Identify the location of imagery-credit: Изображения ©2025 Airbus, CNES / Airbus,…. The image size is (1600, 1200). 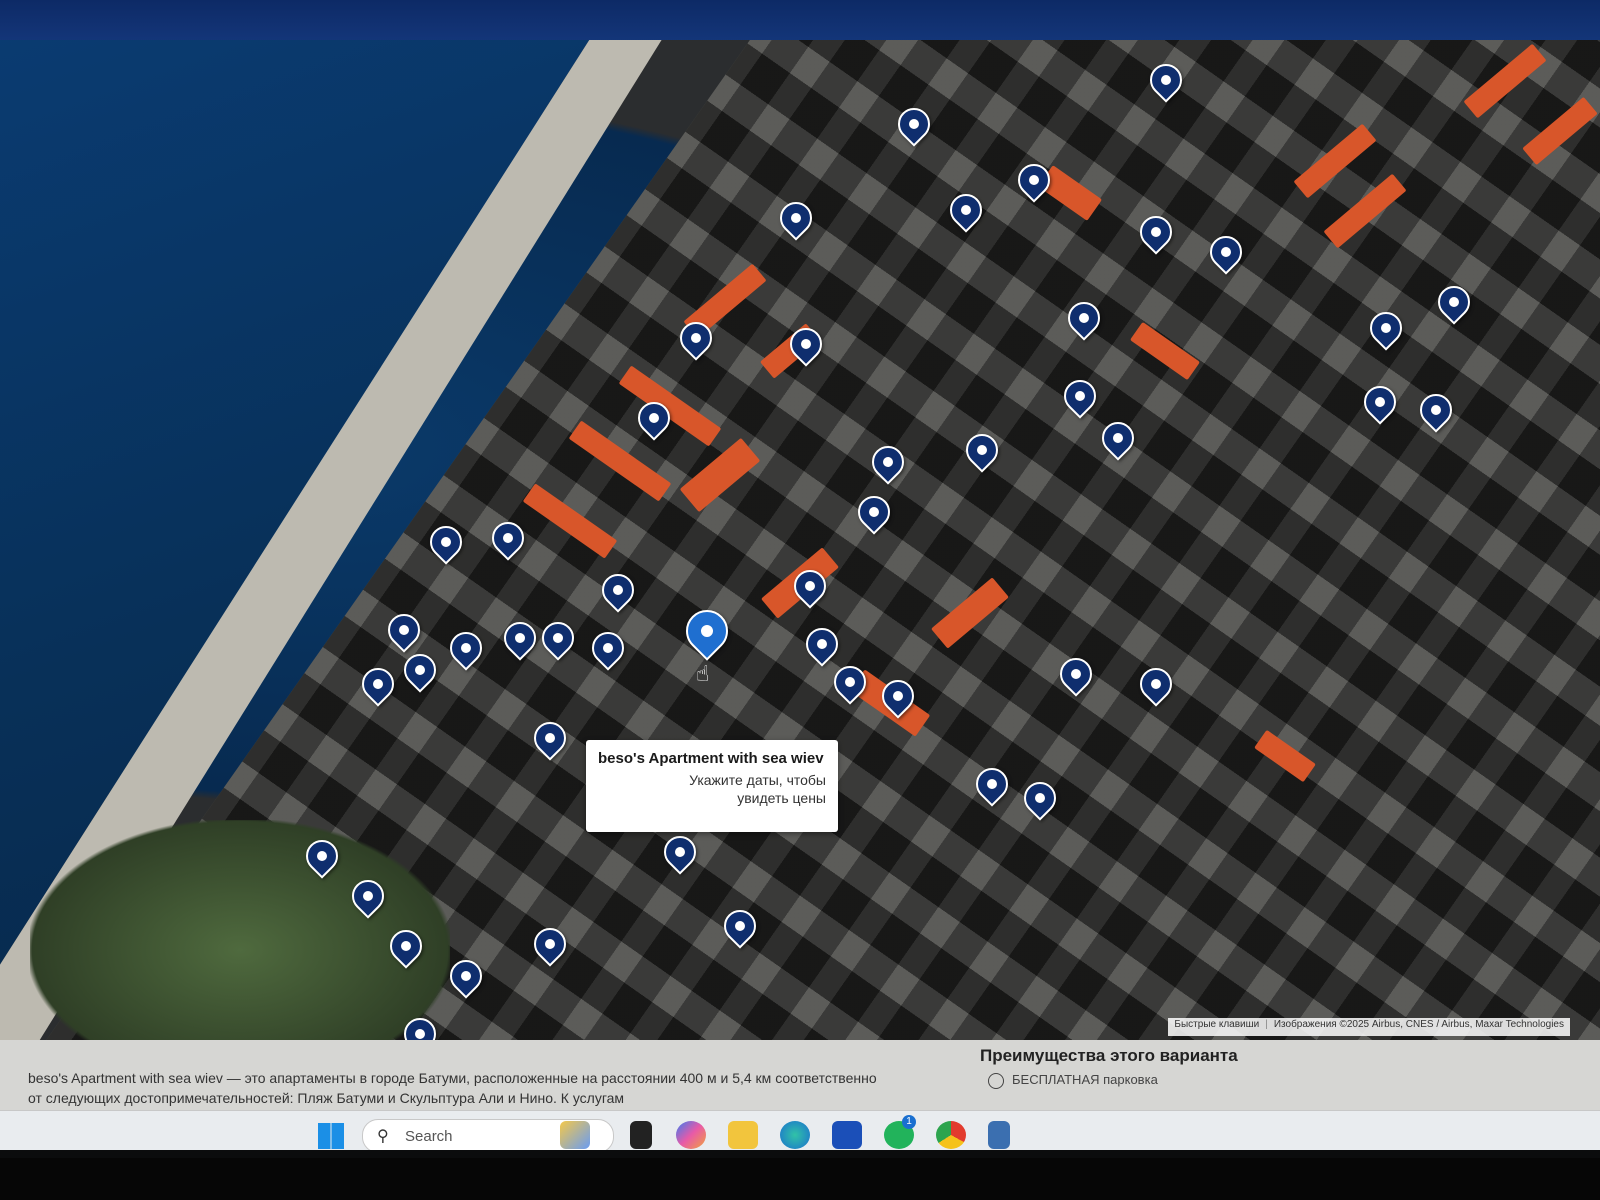
(1418, 1024).